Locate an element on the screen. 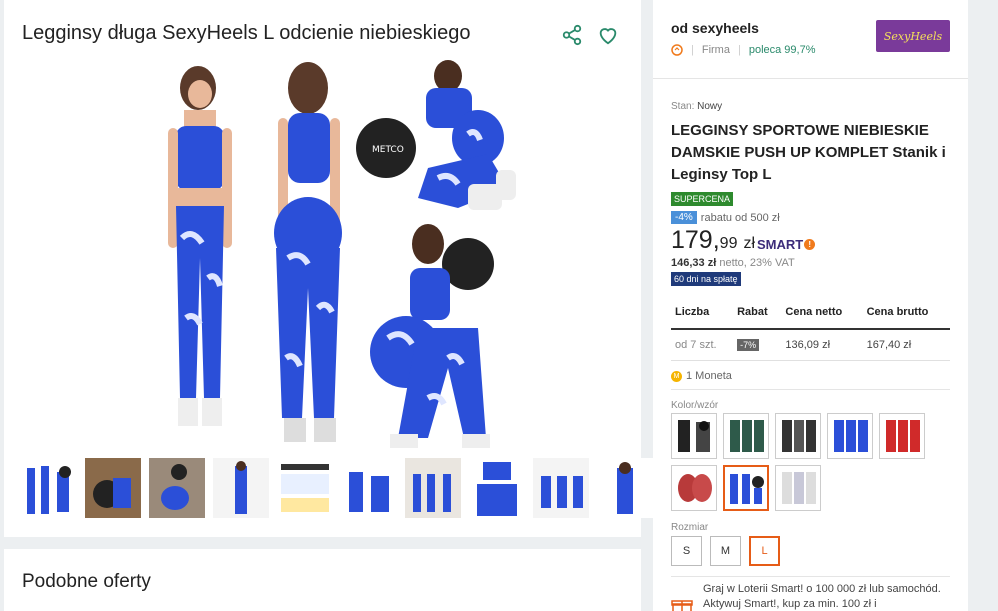  condition: Stan: Nowy is located at coordinates (696, 106).